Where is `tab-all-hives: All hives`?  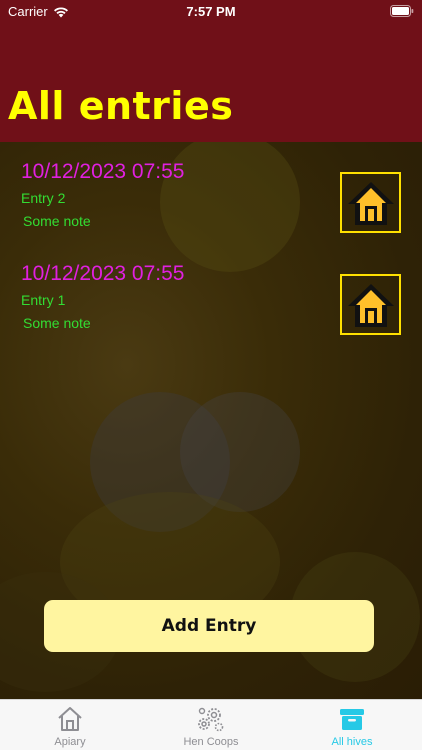
tab-all-hives: All hives is located at coordinates (352, 725).